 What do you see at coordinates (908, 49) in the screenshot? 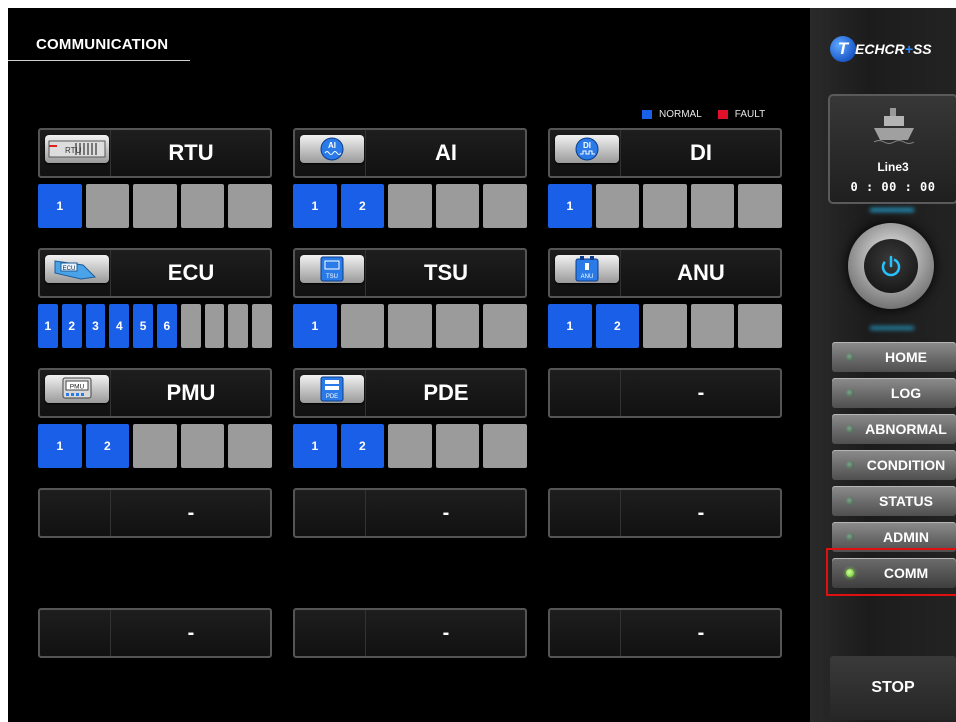
I see `logo-text-plus: +` at bounding box center [908, 49].